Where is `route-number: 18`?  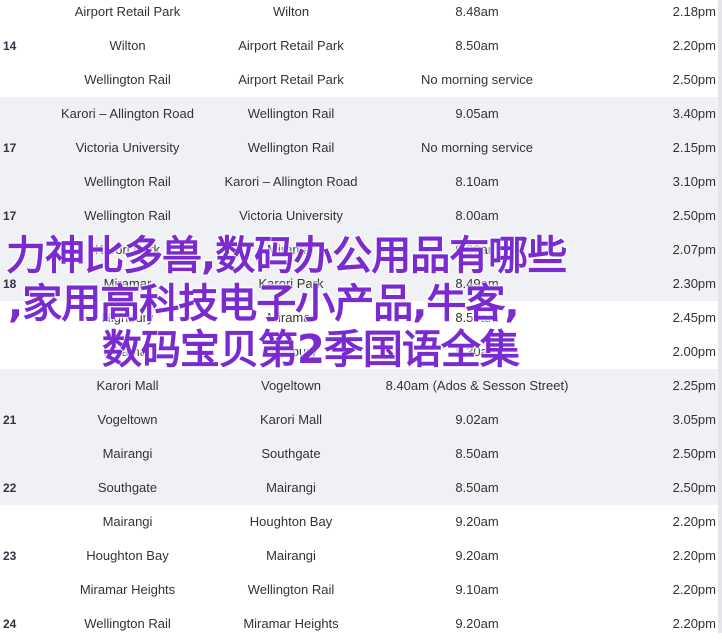 route-number: 18 is located at coordinates (10, 284).